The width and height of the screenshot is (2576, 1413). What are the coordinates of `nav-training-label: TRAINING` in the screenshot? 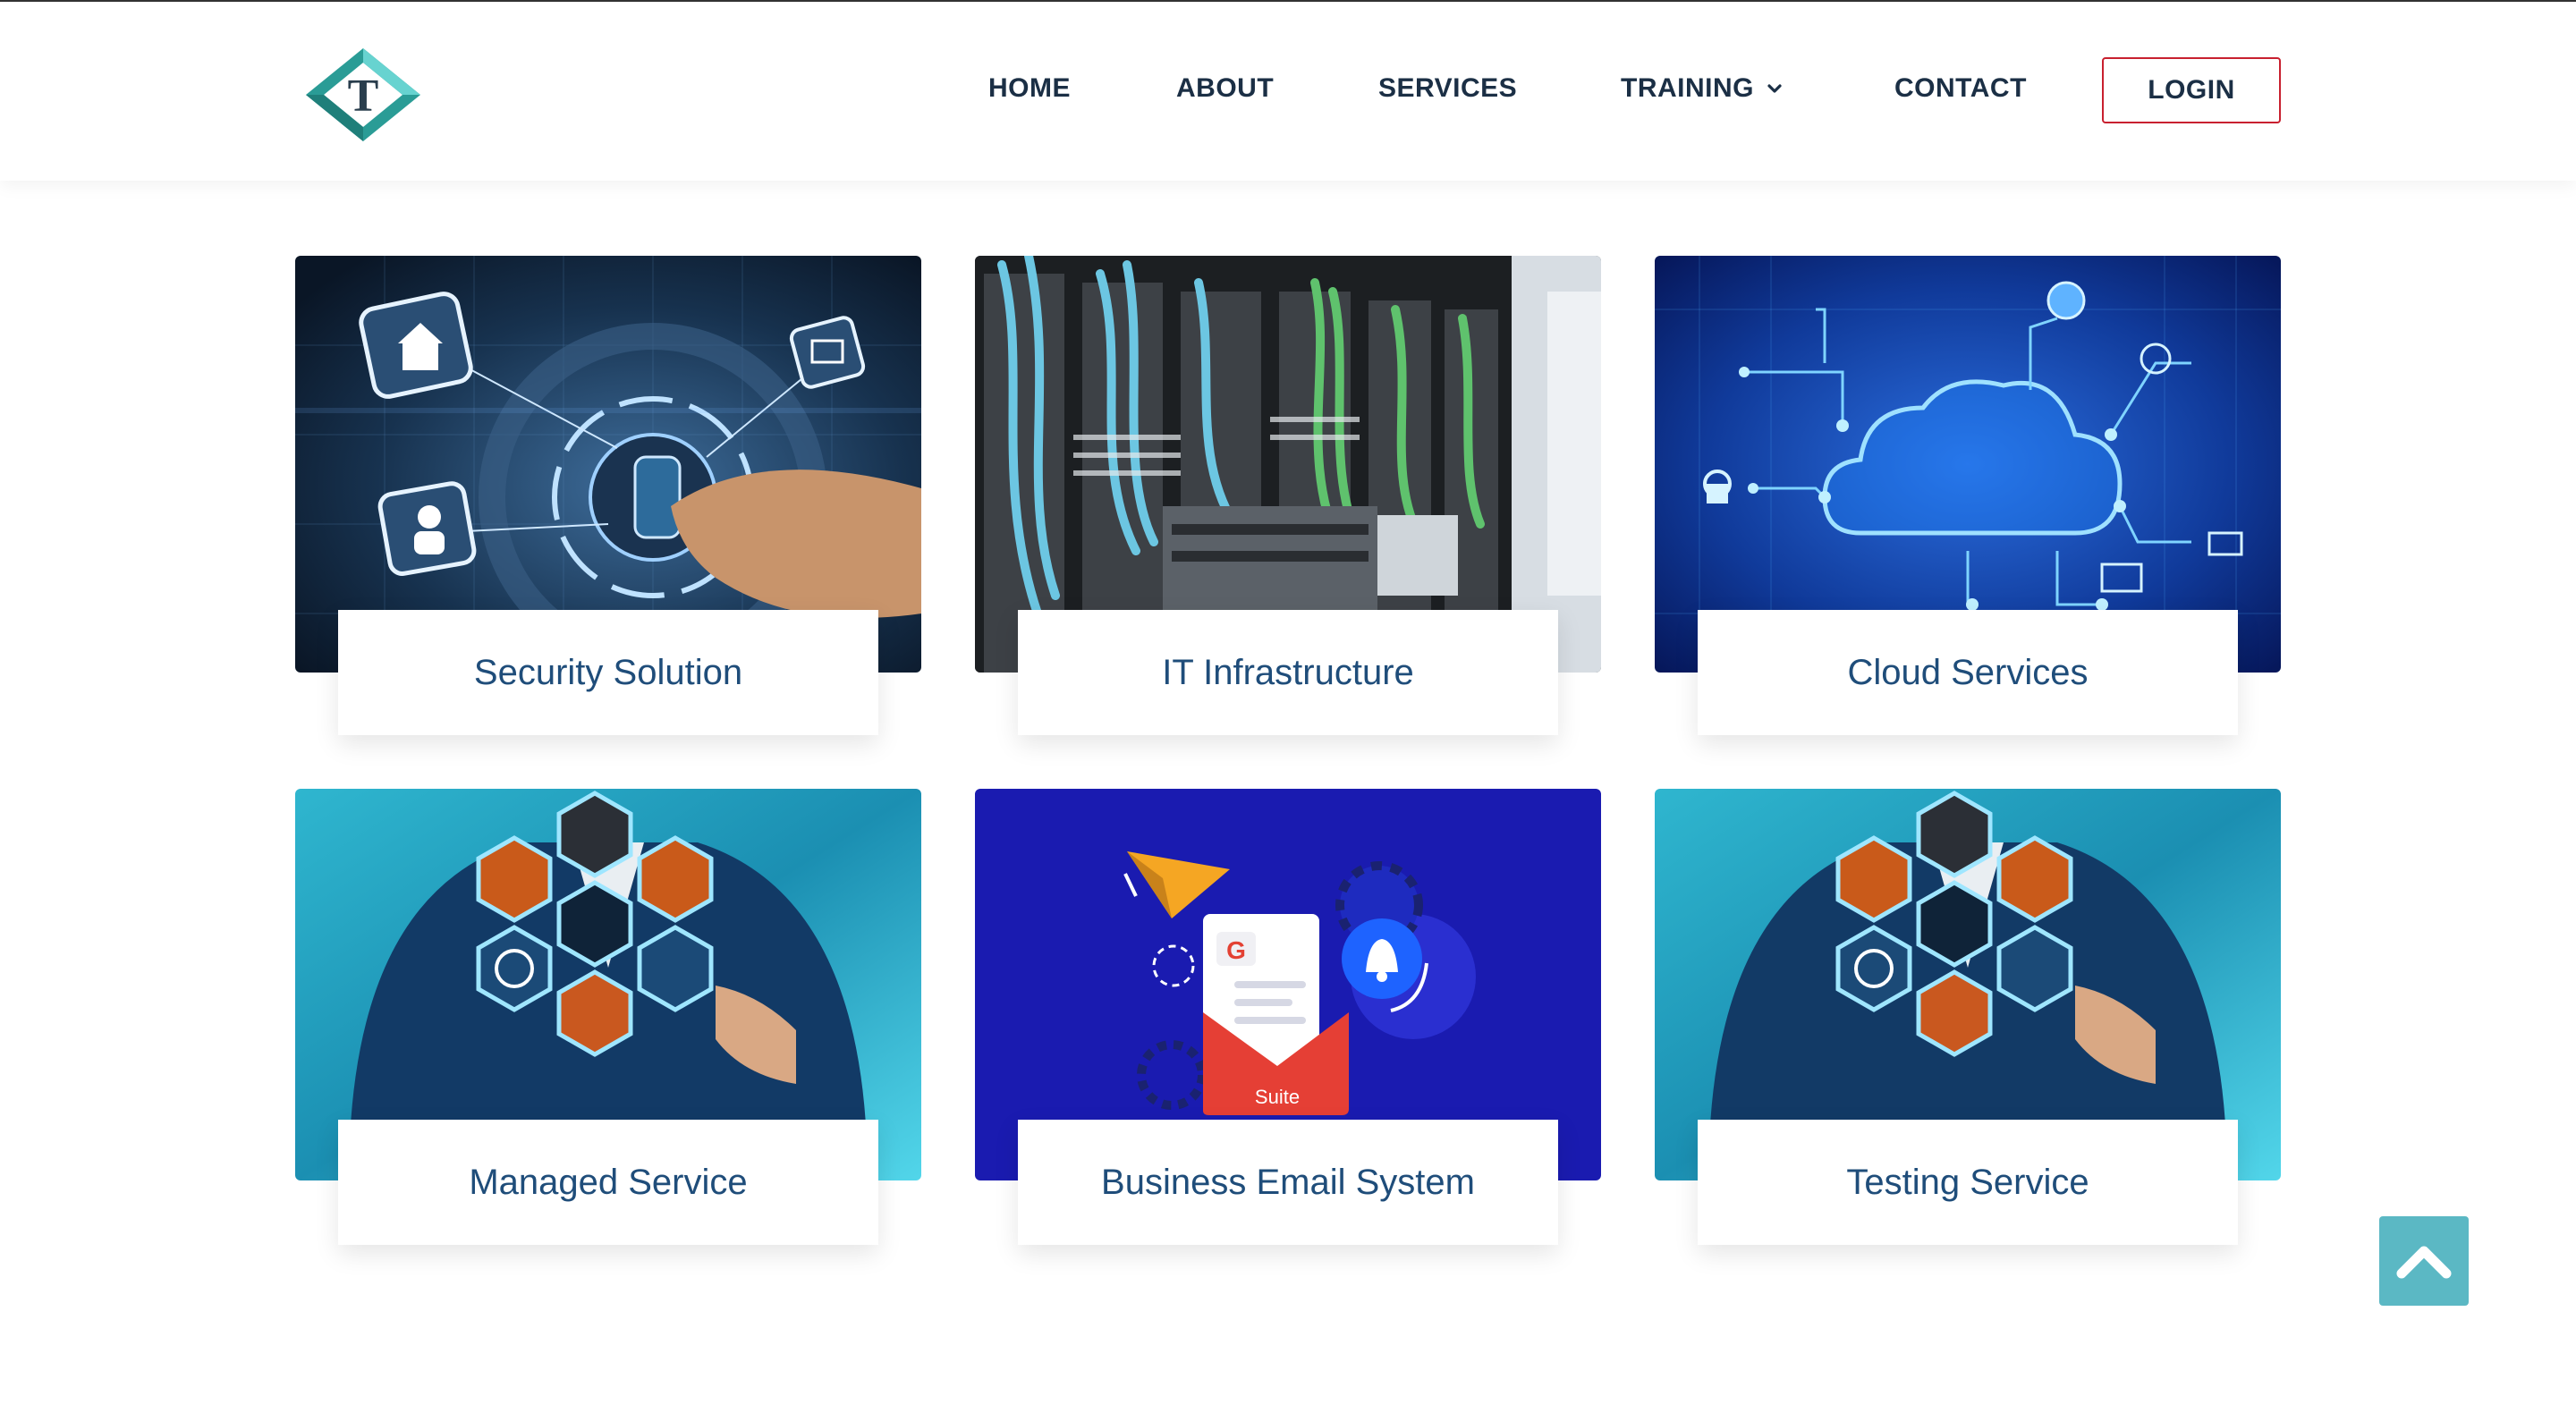 It's located at (1687, 88).